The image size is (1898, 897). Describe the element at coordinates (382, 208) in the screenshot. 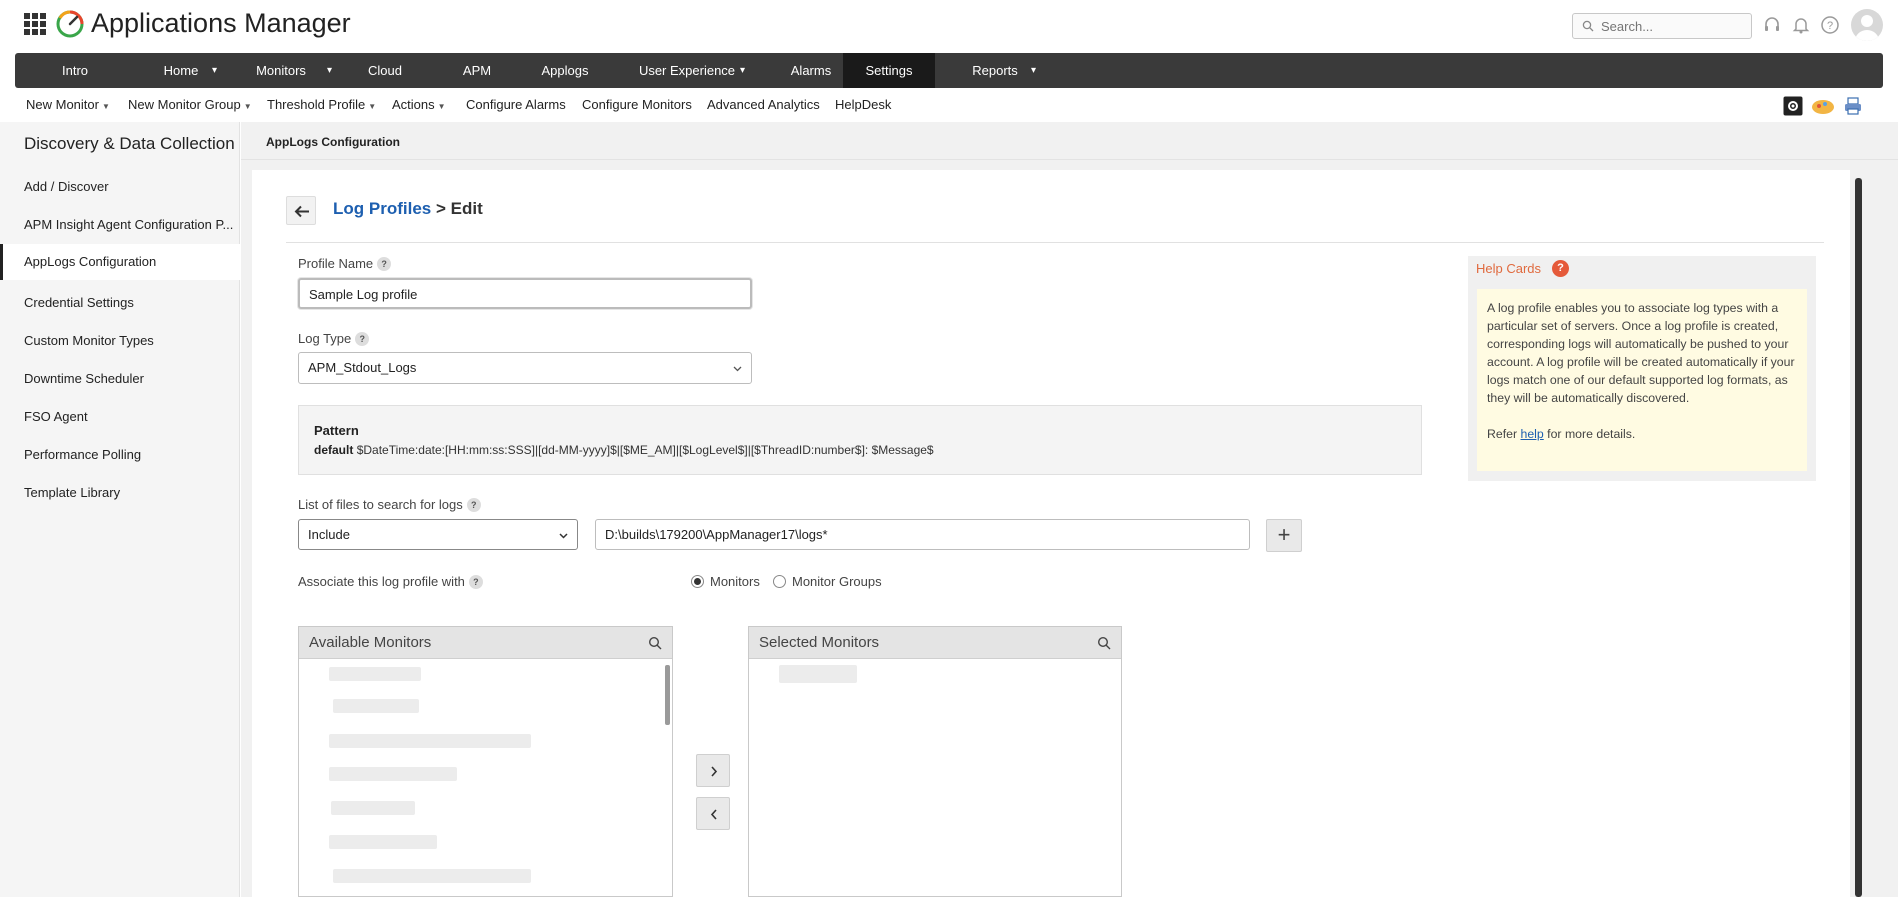

I see `breadcrumb-log-profiles-link: Log Profiles` at that location.